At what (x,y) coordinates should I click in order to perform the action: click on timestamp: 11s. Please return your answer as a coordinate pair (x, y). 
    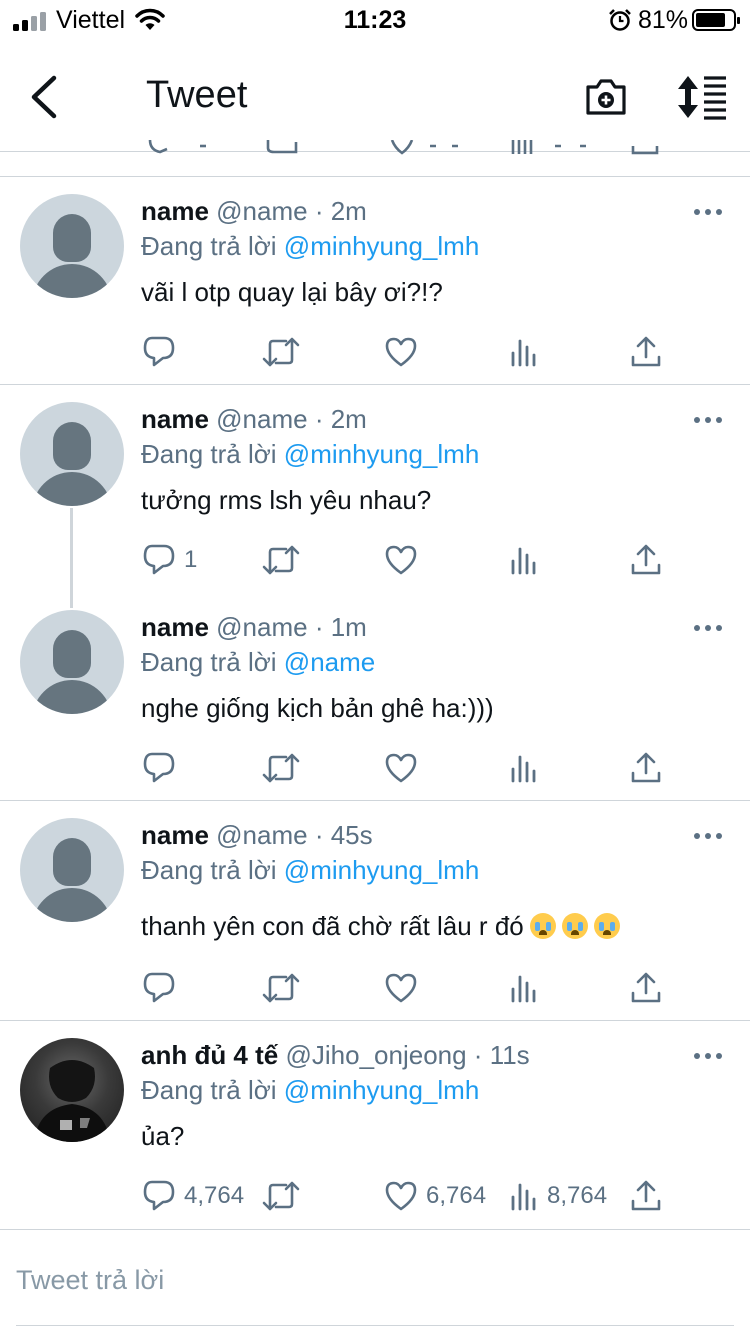
    Looking at the image, I should click on (509, 1055).